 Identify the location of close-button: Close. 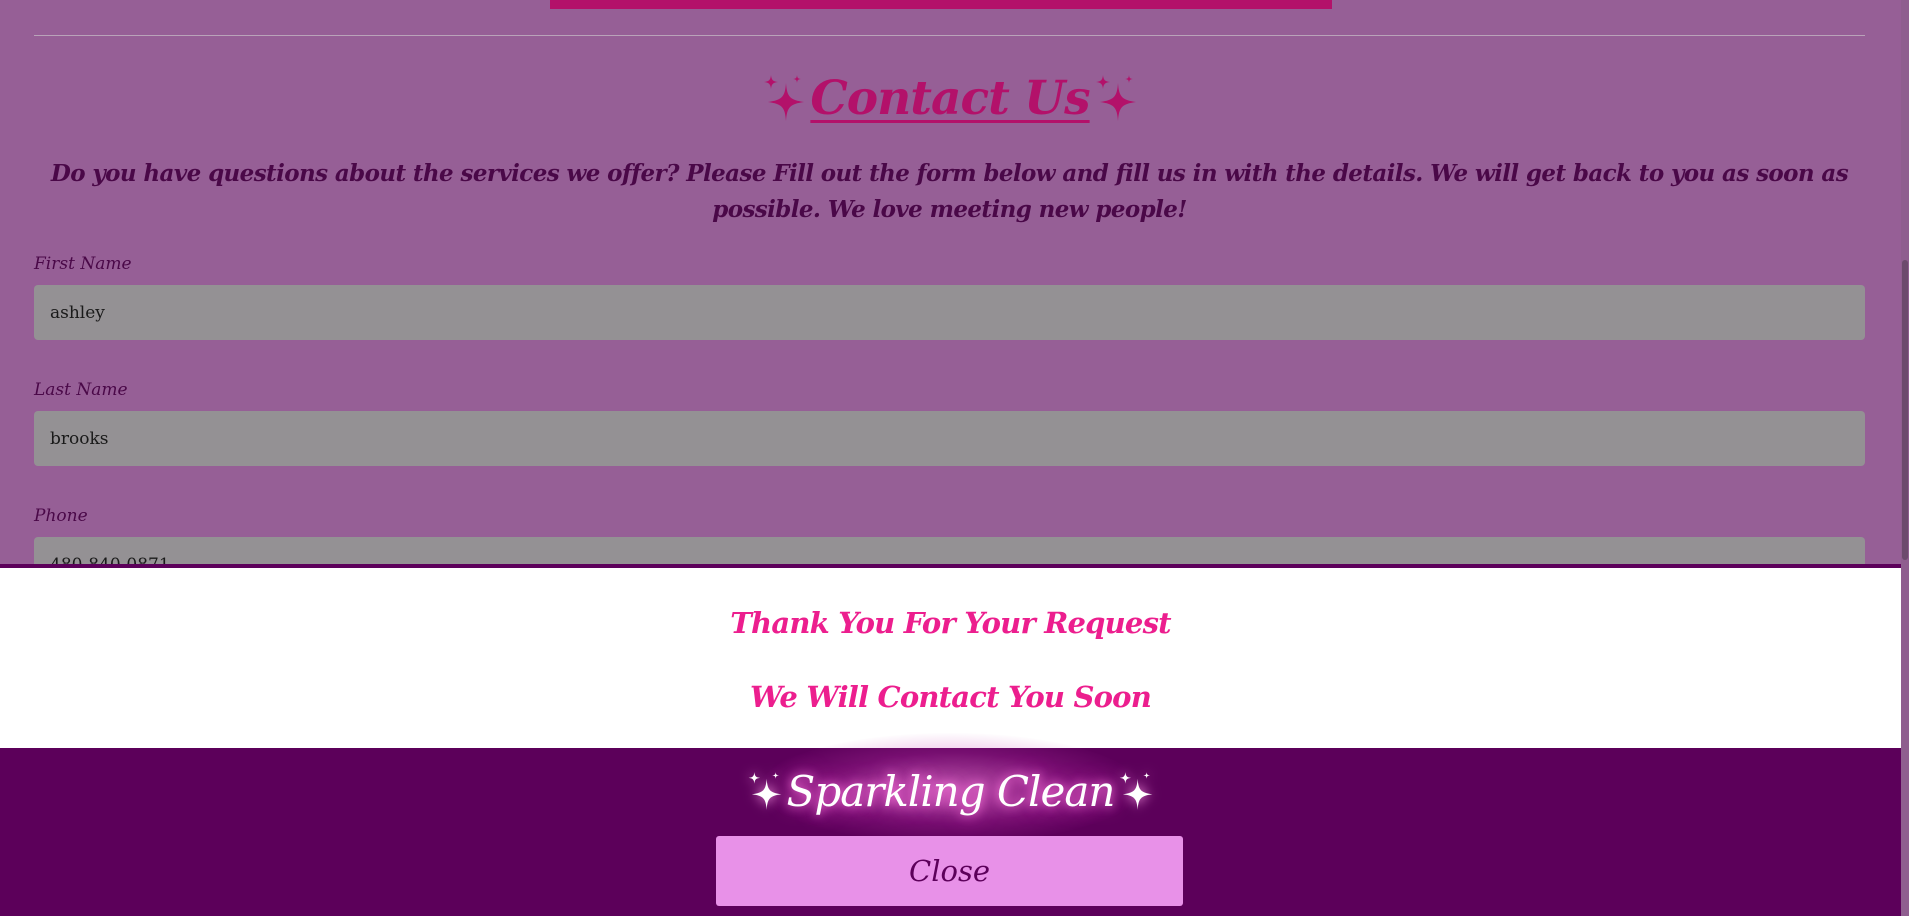
(949, 871).